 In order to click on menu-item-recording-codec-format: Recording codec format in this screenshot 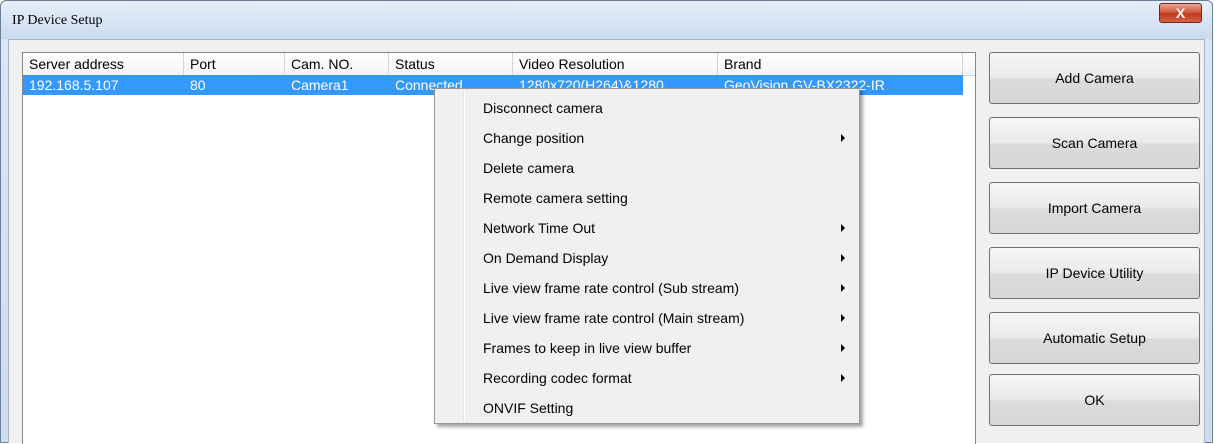, I will do `click(647, 378)`.